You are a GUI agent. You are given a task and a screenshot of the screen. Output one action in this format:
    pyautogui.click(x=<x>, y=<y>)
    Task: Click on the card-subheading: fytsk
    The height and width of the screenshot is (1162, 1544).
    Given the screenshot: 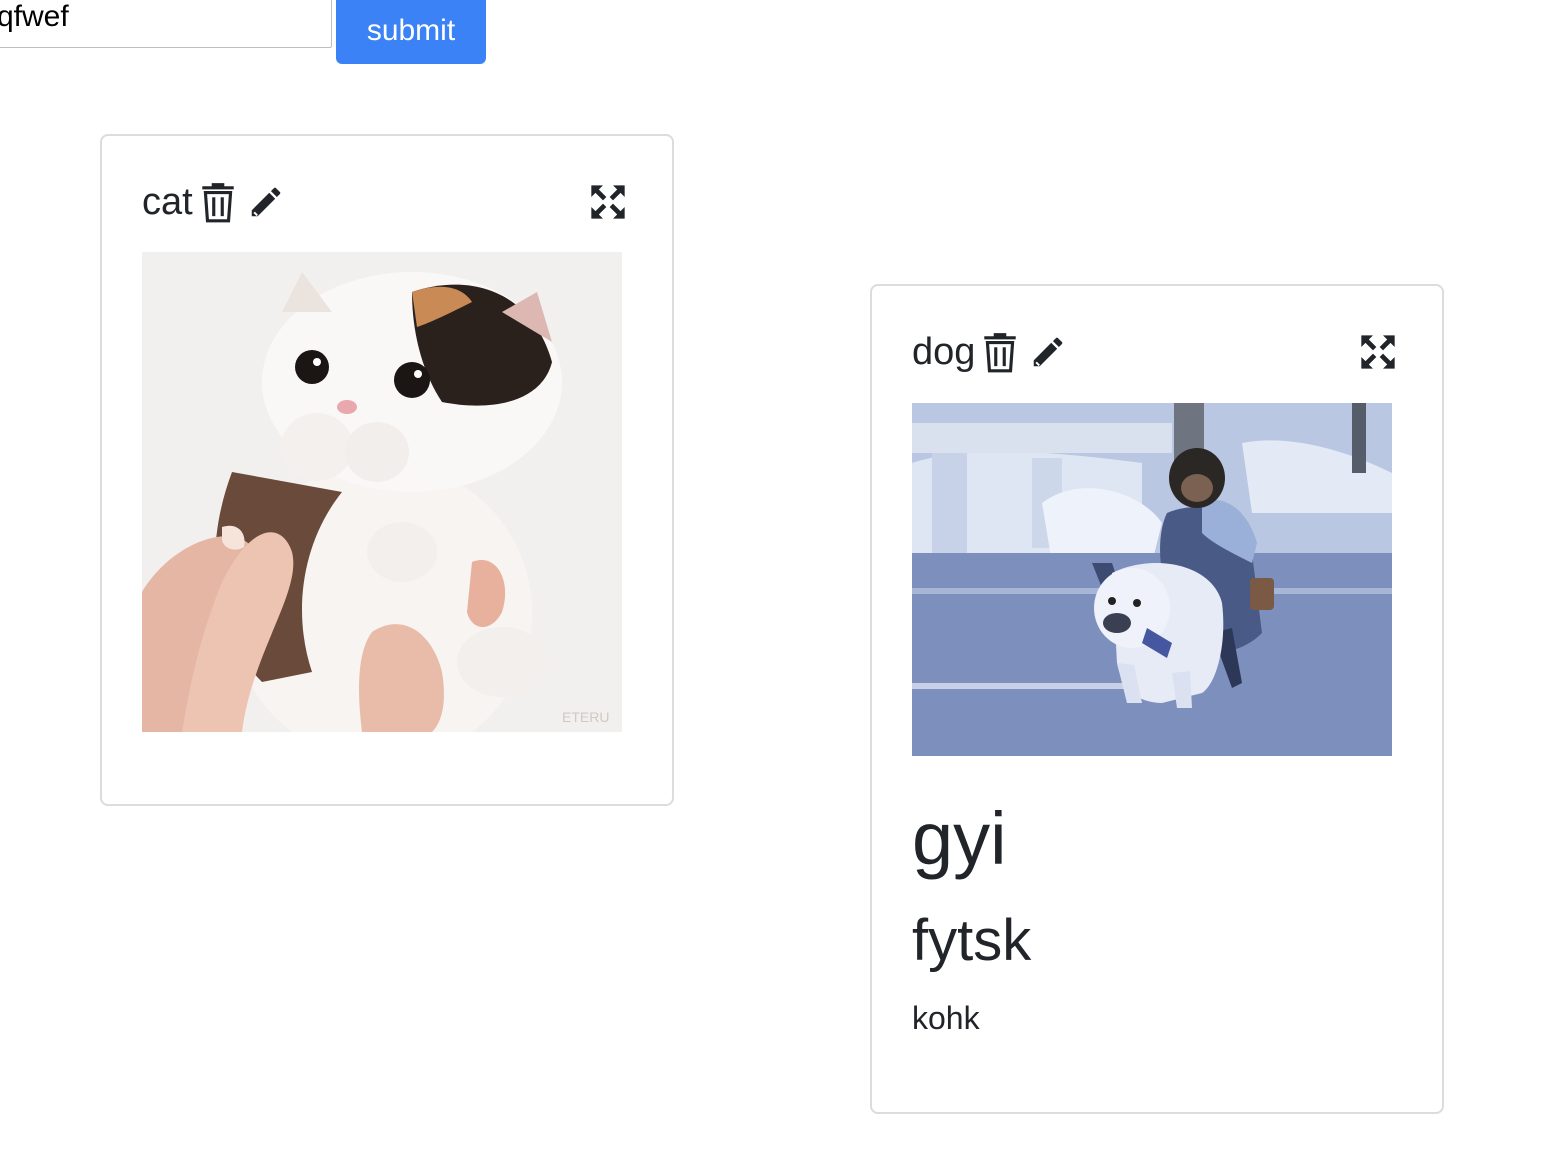 What is the action you would take?
    pyautogui.click(x=972, y=940)
    